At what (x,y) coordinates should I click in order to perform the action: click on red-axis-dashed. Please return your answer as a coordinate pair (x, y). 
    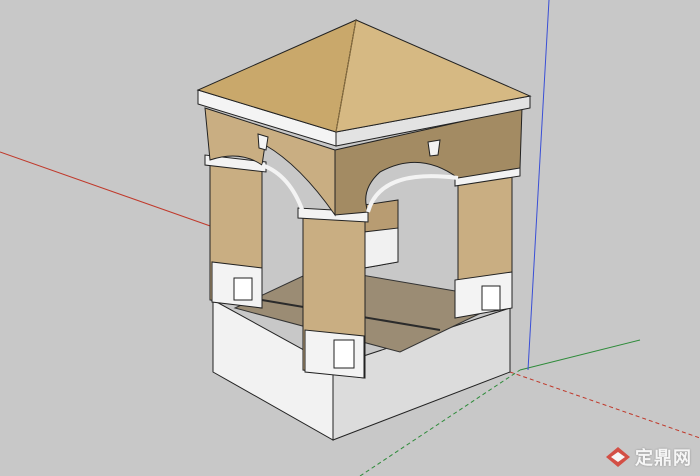
    Looking at the image, I should click on (604, 405).